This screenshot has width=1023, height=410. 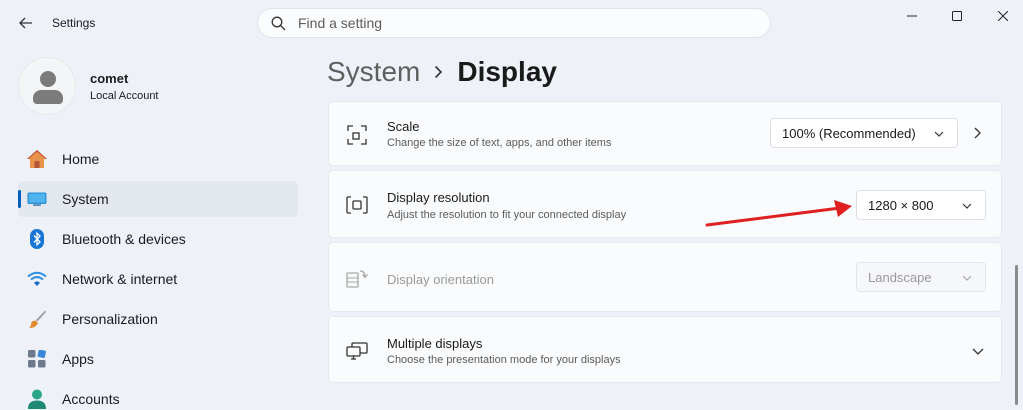 I want to click on minimize-icon, so click(x=912, y=16).